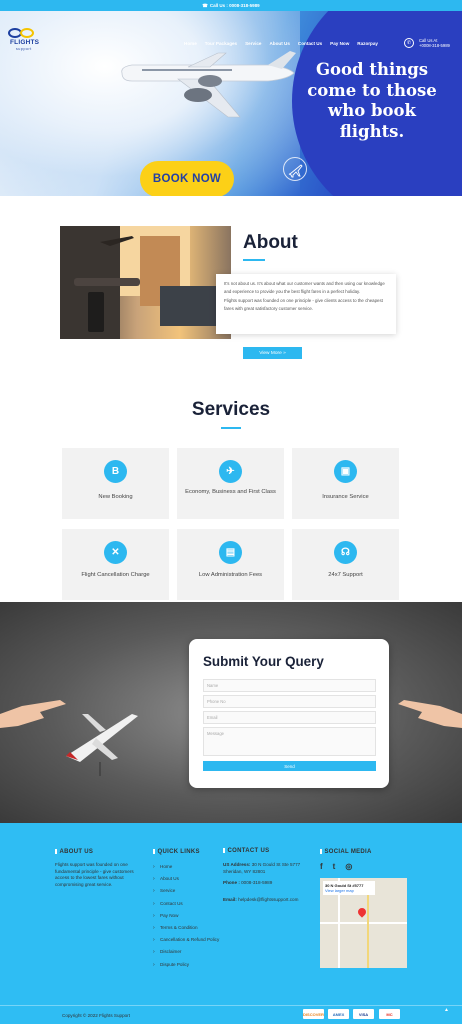 Image resolution: width=462 pixels, height=1024 pixels. What do you see at coordinates (289, 717) in the screenshot?
I see `email-field: Email` at bounding box center [289, 717].